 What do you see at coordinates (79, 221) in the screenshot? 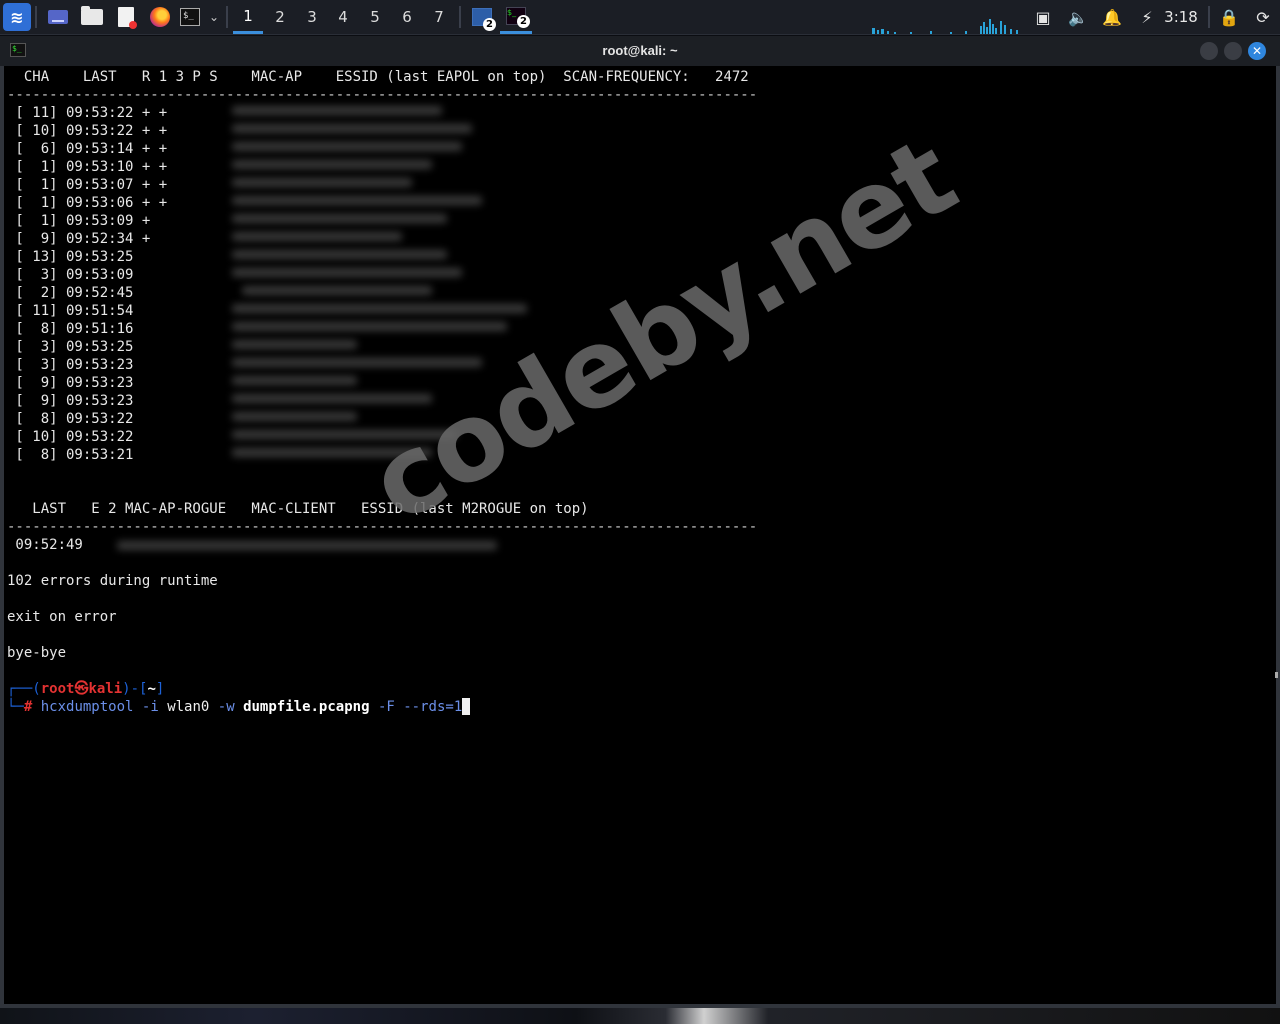
I see `ap-table-row: [ 1] 09:53:09 +` at bounding box center [79, 221].